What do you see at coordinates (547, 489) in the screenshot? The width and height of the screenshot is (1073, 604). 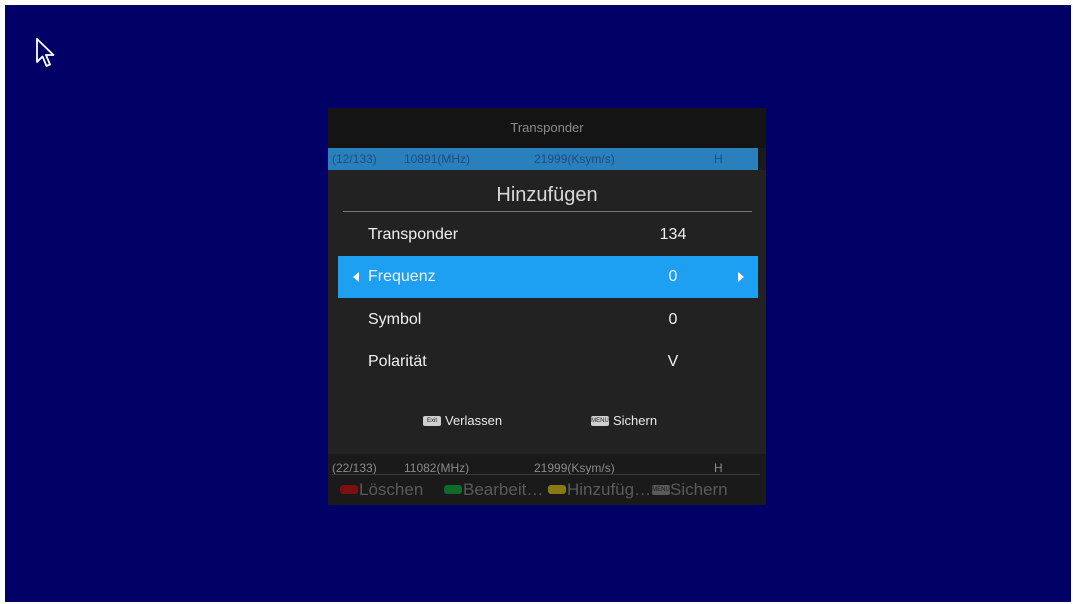 I see `list-footer: Löschen Bearbeit… Hinzufüg… MENUSichern` at bounding box center [547, 489].